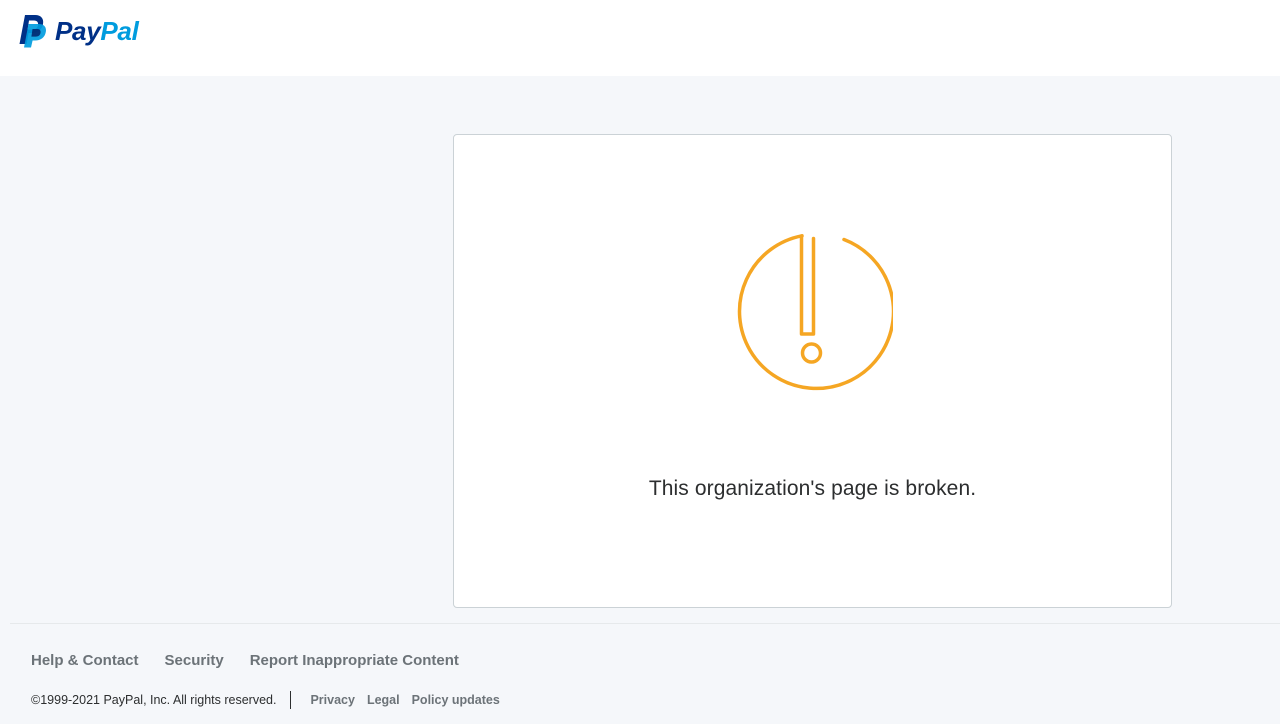  I want to click on legal-links: Privacy Legal Policy updates, so click(404, 700).